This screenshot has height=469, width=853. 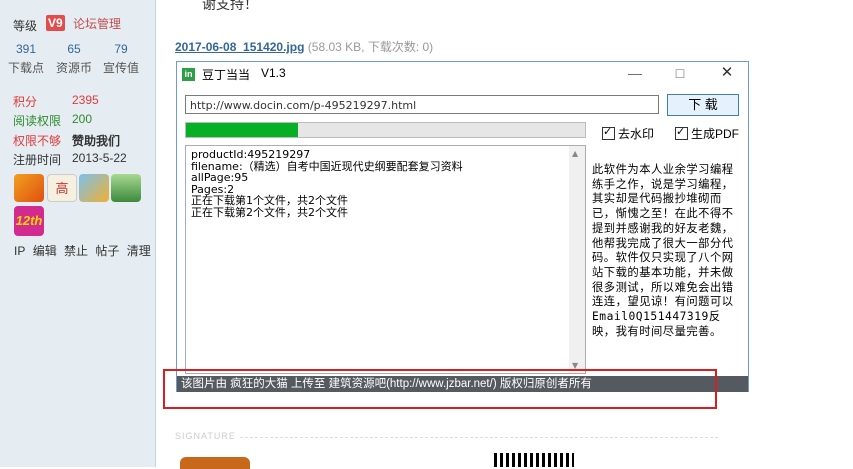 I want to click on perm-label: 权限不够, so click(x=37, y=141).